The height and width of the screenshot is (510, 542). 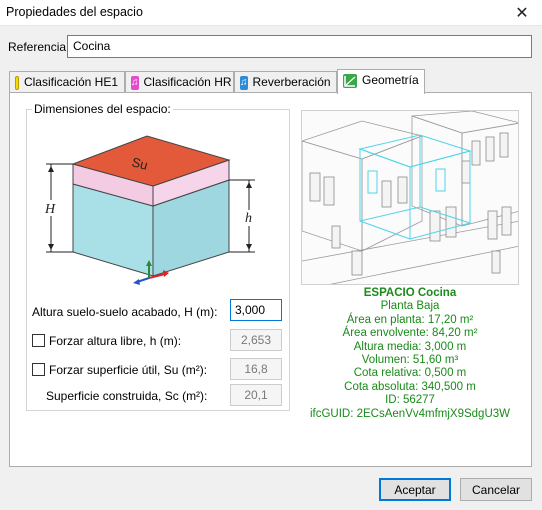 I want to click on tab-label: Clasificación HR, so click(x=187, y=82).